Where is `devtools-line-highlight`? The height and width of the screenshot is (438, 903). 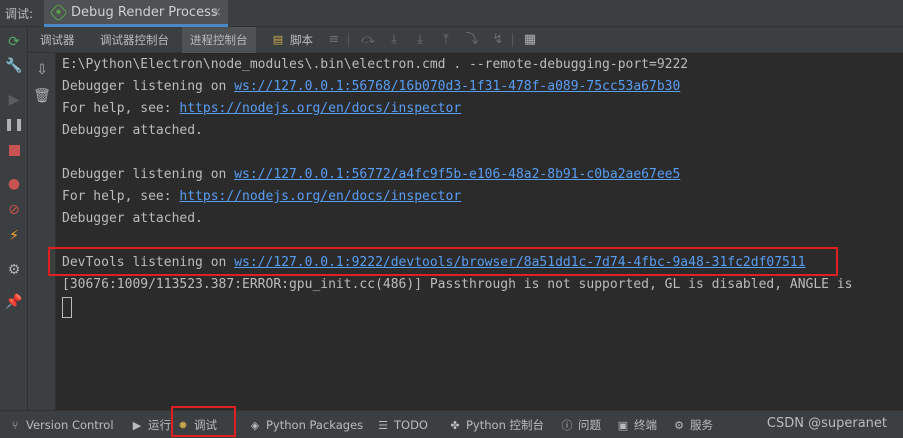 devtools-line-highlight is located at coordinates (443, 261).